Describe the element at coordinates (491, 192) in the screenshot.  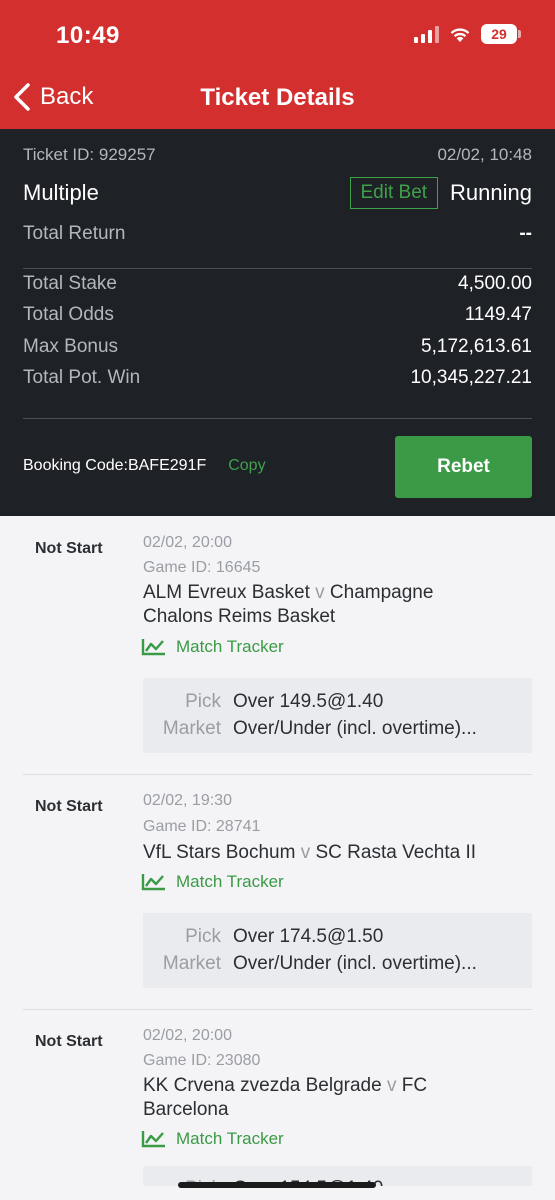
I see `bet-state: Running` at that location.